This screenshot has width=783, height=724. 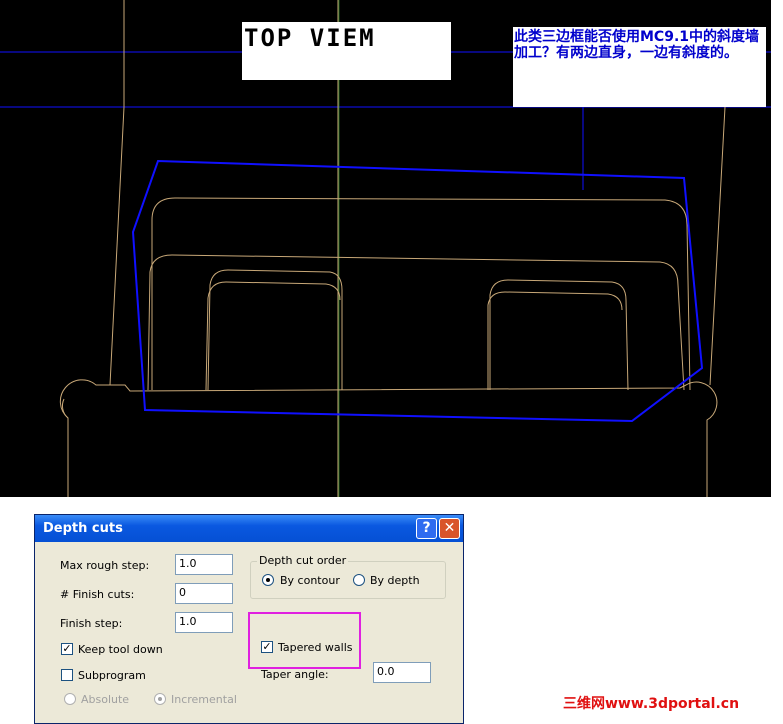 I want to click on absolute-label: Absolute, so click(x=105, y=699).